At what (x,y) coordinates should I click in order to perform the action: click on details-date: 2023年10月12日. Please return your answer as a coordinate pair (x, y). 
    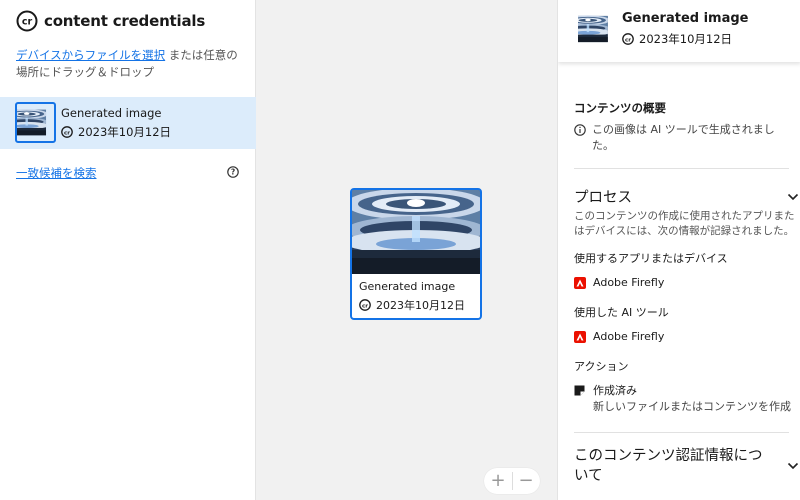
    Looking at the image, I should click on (686, 39).